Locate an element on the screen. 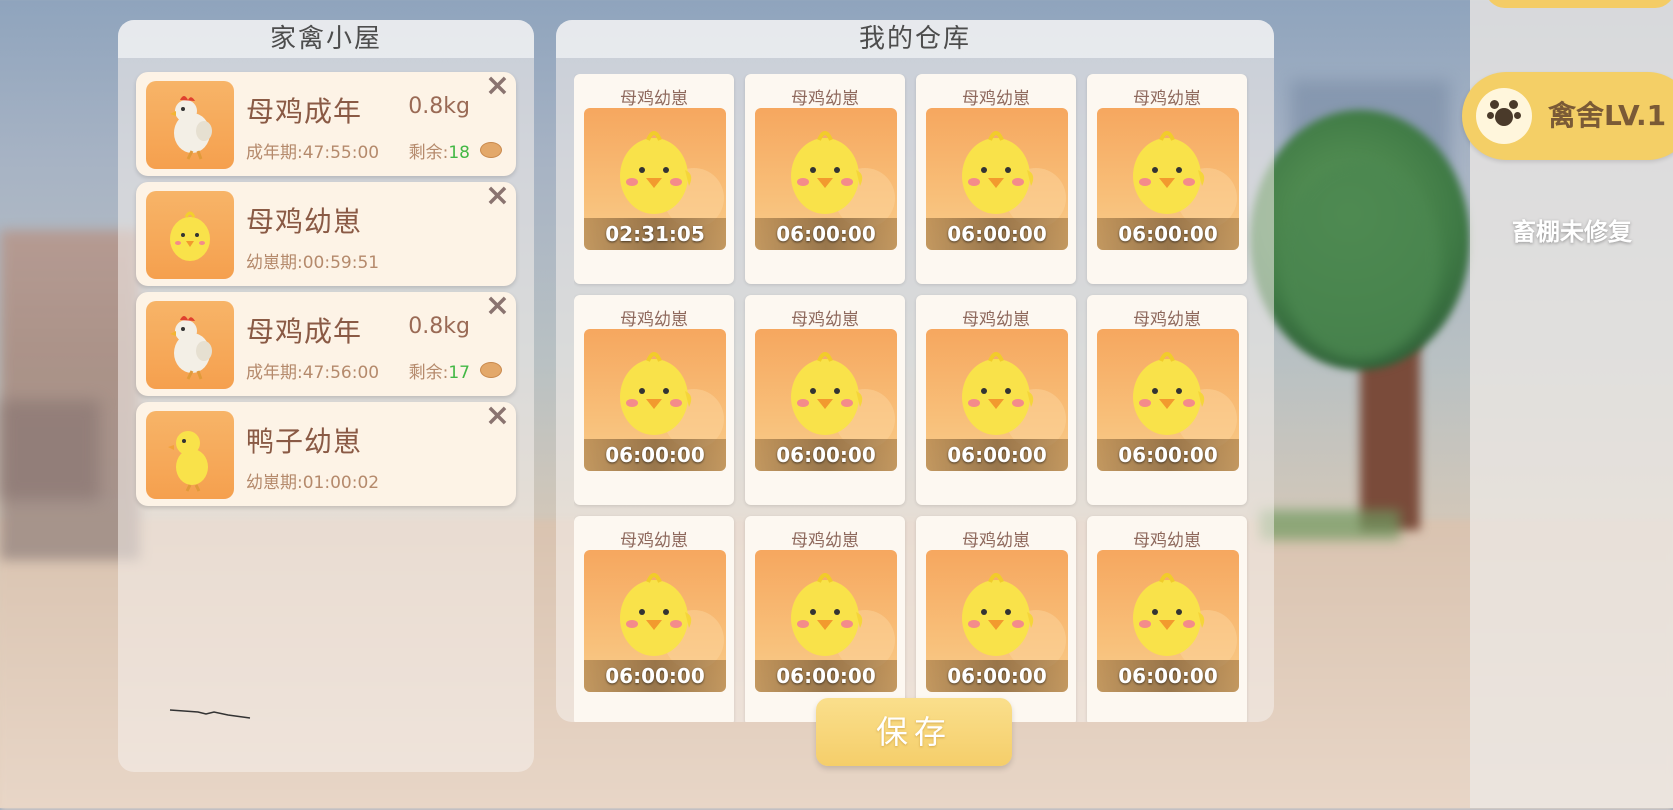  save-button: 保存 is located at coordinates (914, 732).